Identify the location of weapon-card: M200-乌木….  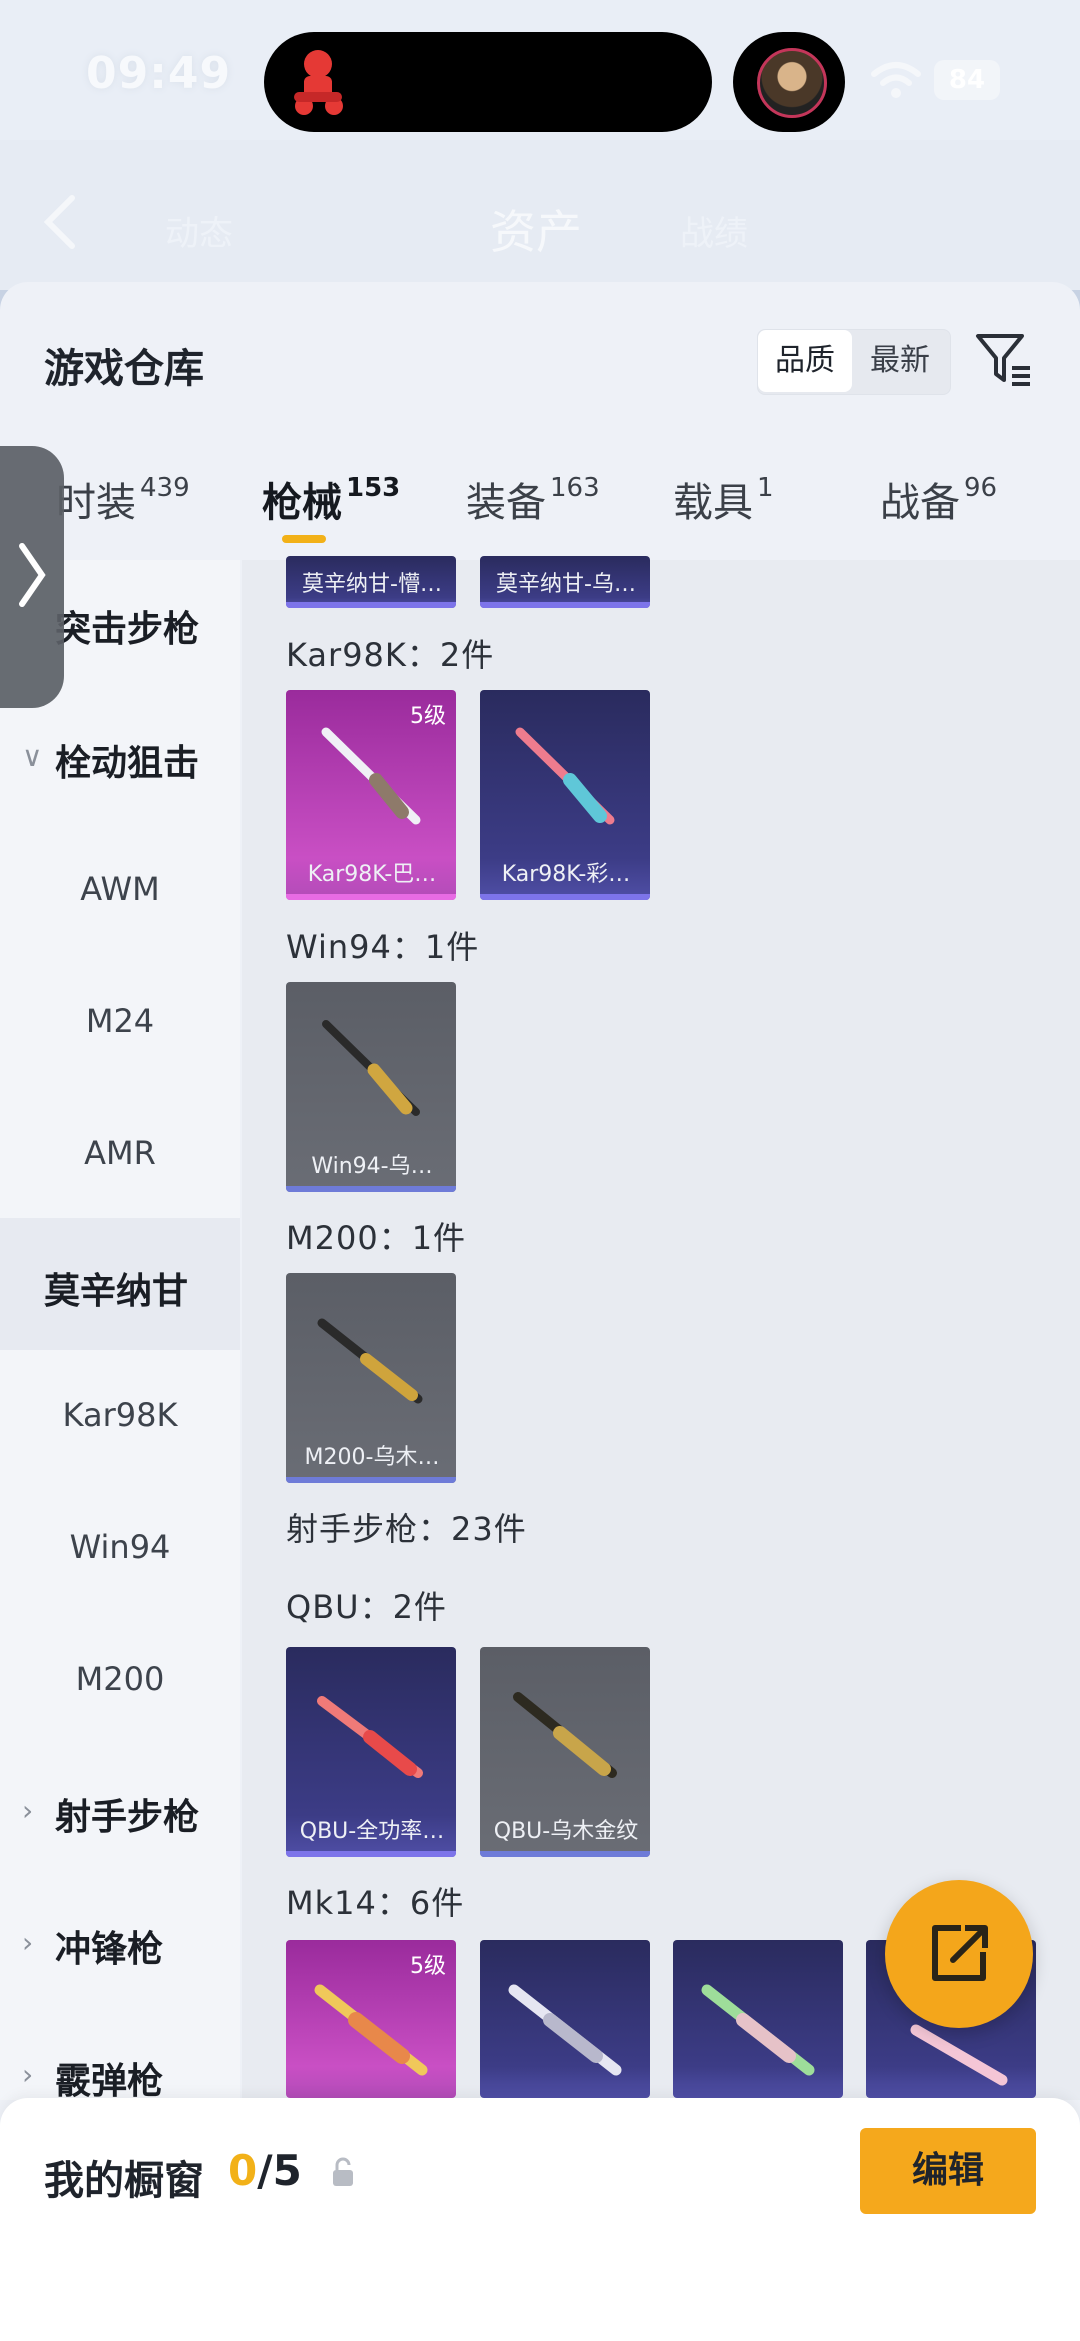
(371, 1378).